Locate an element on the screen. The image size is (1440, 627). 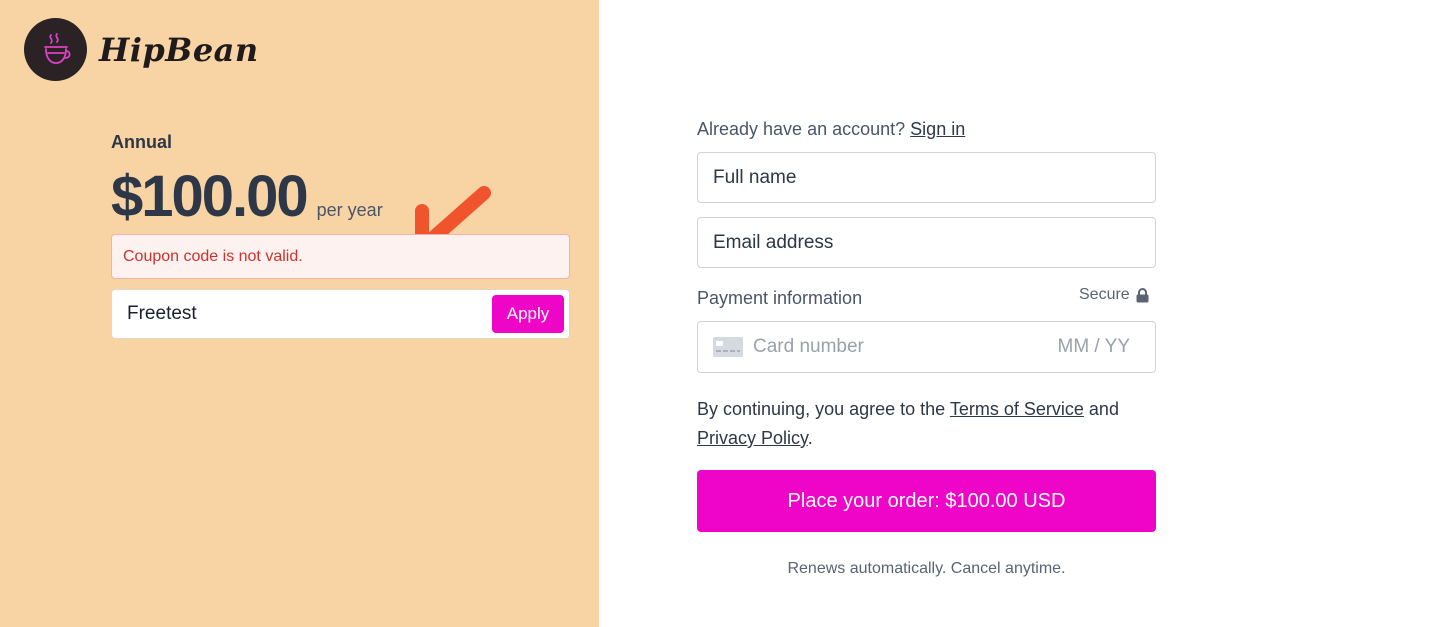
coupon-form: Apply is located at coordinates (340, 314).